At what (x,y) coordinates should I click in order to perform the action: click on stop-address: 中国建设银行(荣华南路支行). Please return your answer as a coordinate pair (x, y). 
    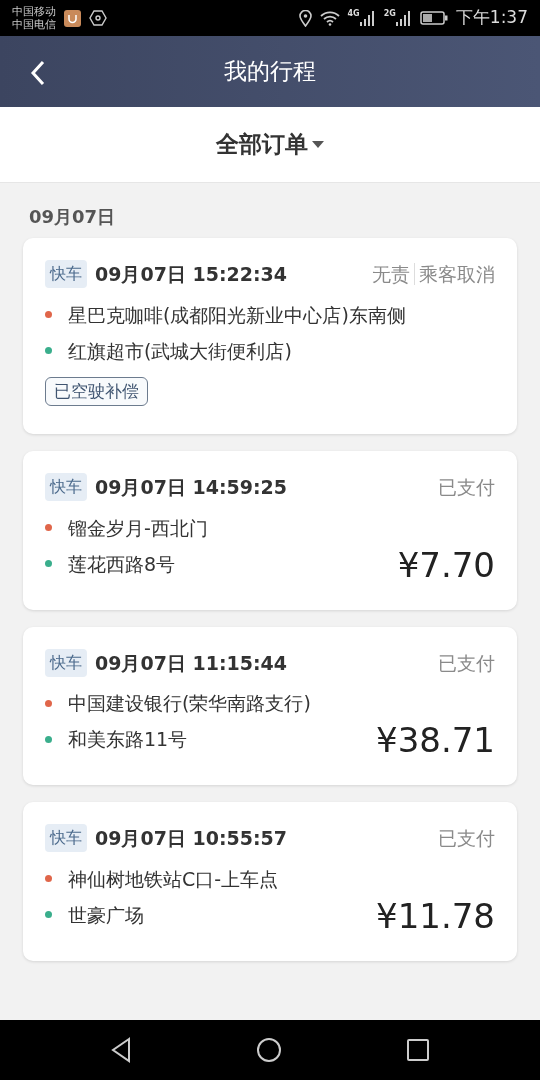
    Looking at the image, I should click on (189, 703).